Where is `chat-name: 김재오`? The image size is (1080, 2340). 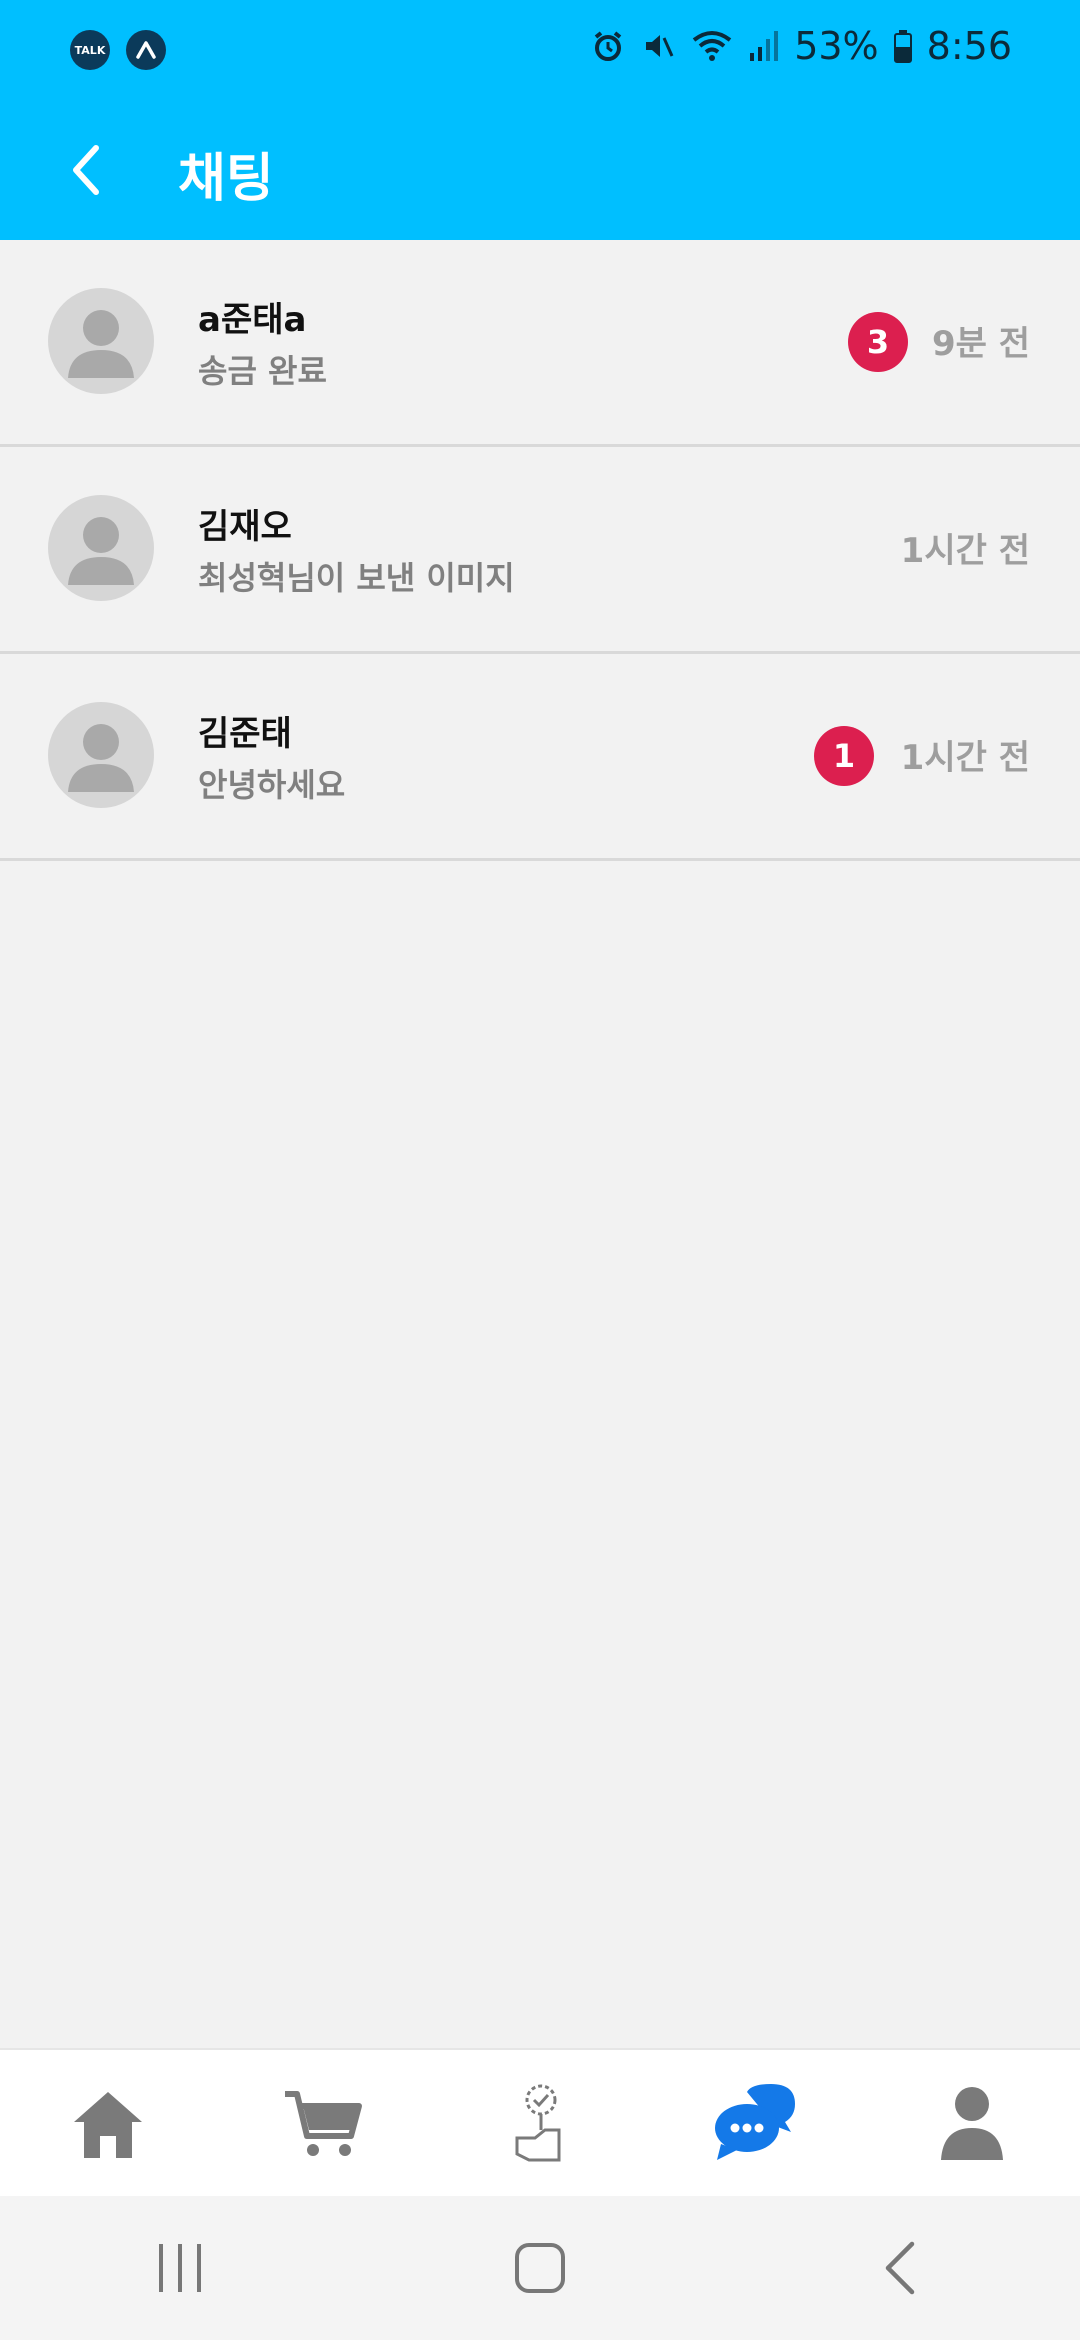 chat-name: 김재오 is located at coordinates (245, 527).